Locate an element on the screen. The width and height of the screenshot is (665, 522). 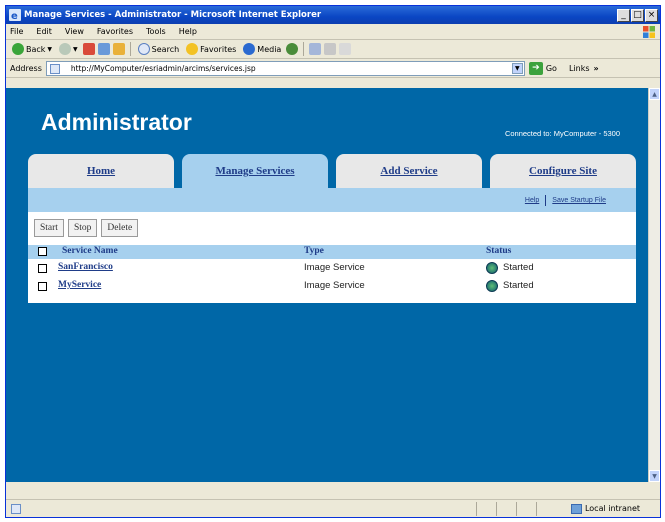
svg-text: e is located at coordinates (14, 16).